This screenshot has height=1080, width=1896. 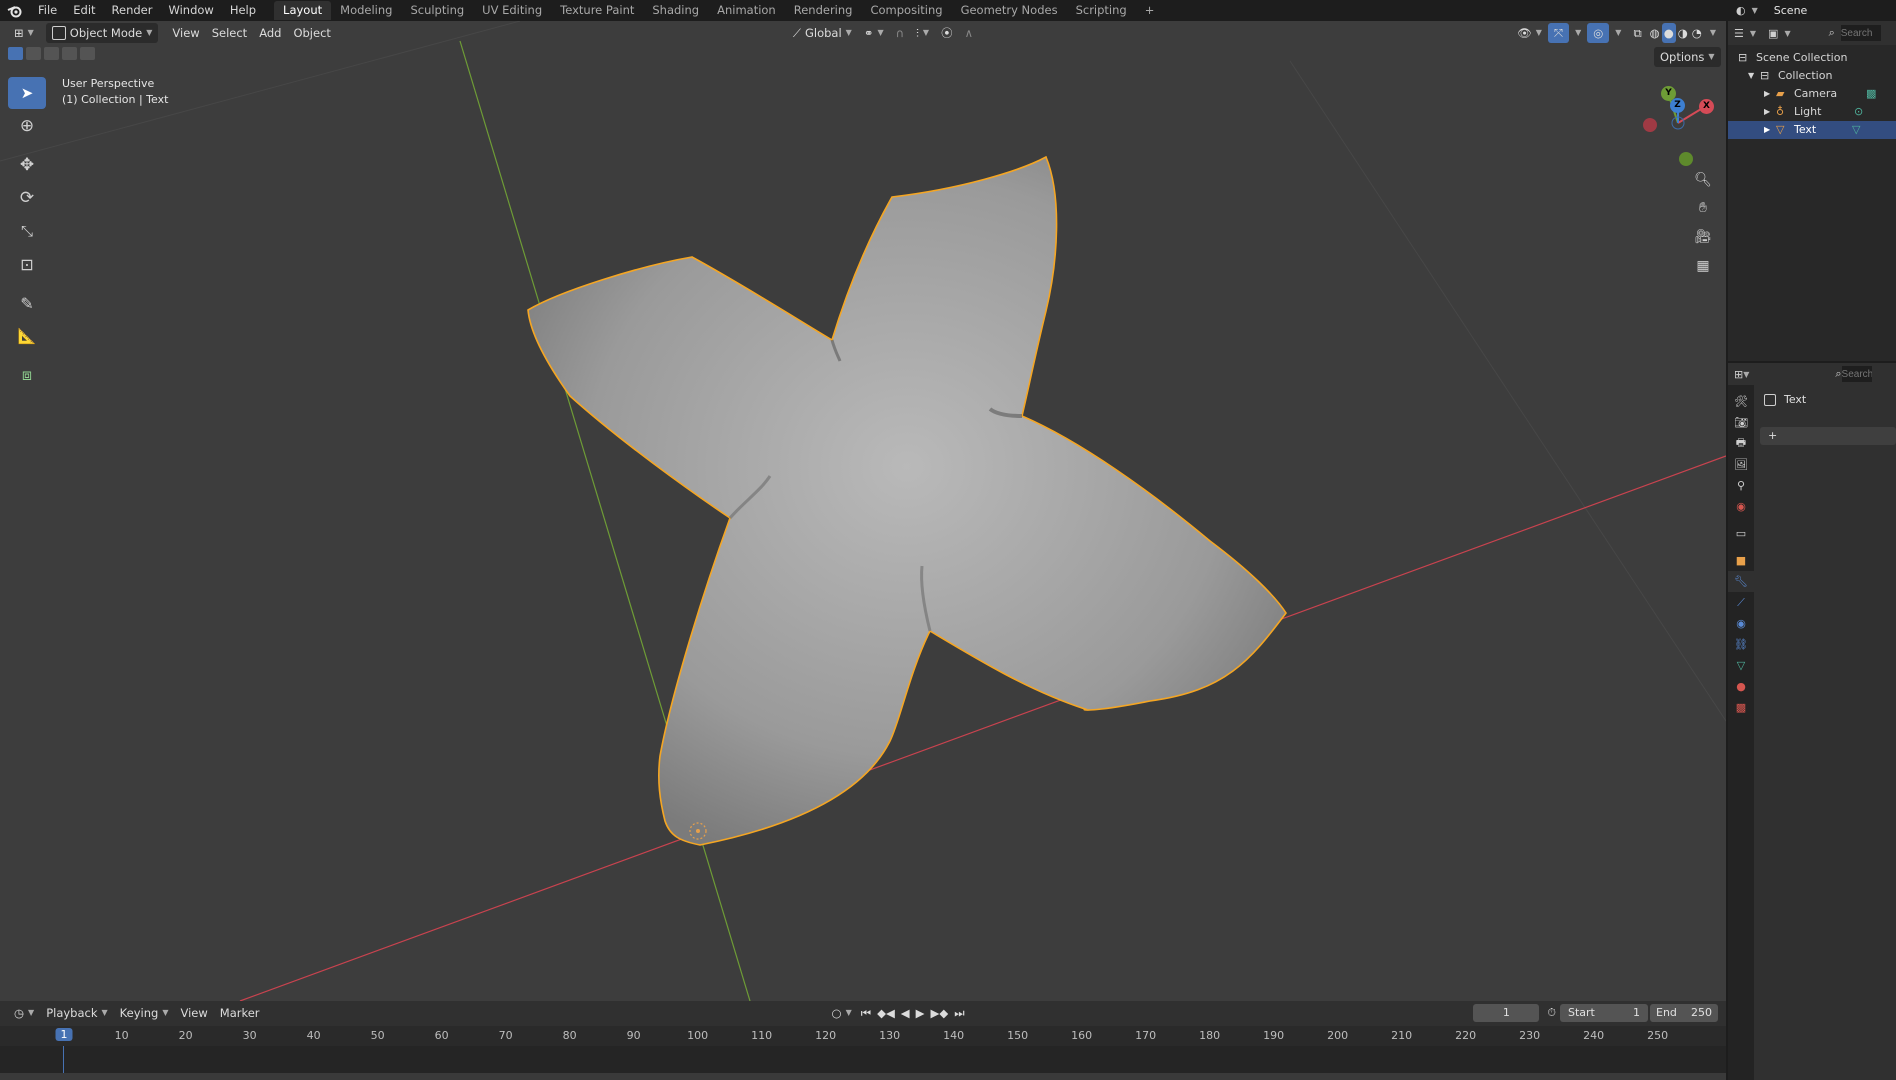 I want to click on gizmo-toggle: ⤧, so click(x=1558, y=33).